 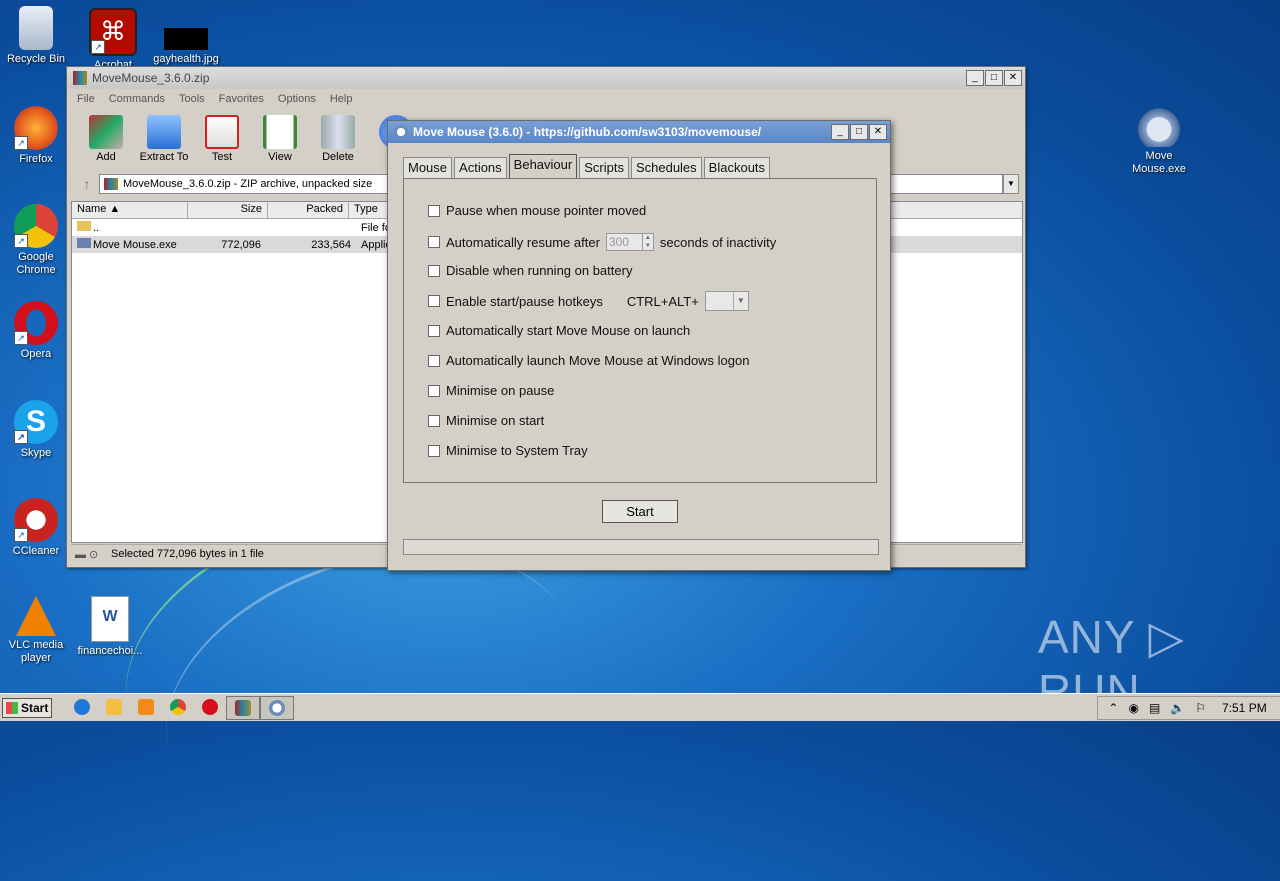 What do you see at coordinates (280, 142) in the screenshot?
I see `view-button: View` at bounding box center [280, 142].